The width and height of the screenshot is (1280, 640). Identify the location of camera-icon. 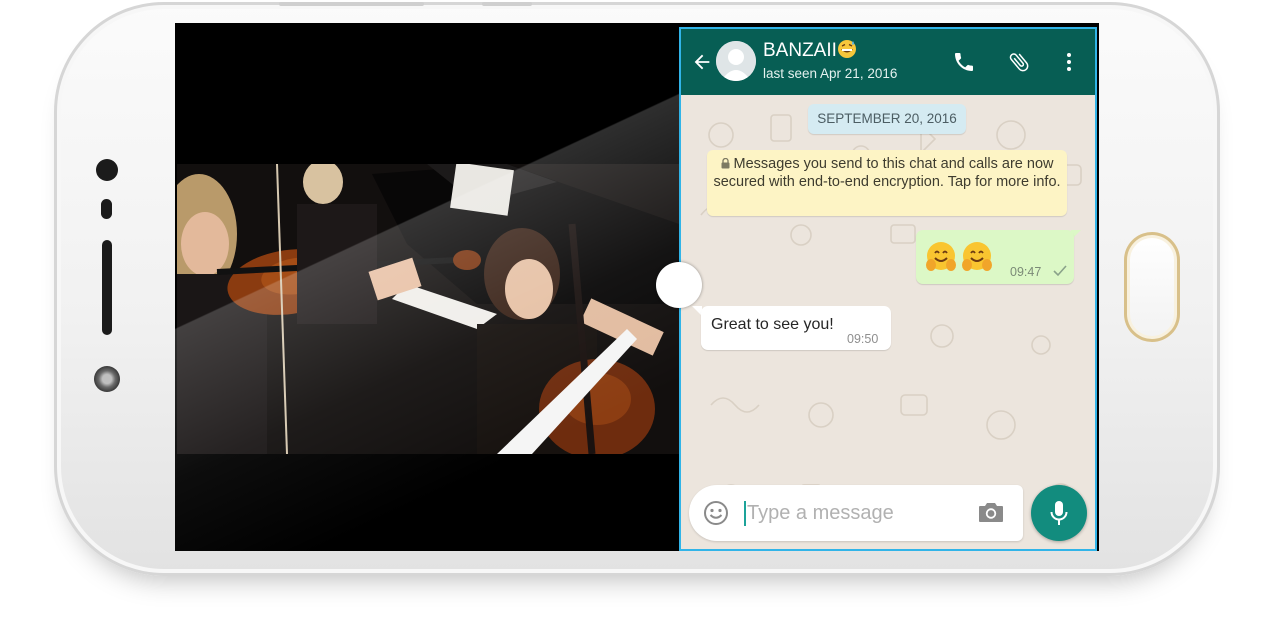
(991, 512).